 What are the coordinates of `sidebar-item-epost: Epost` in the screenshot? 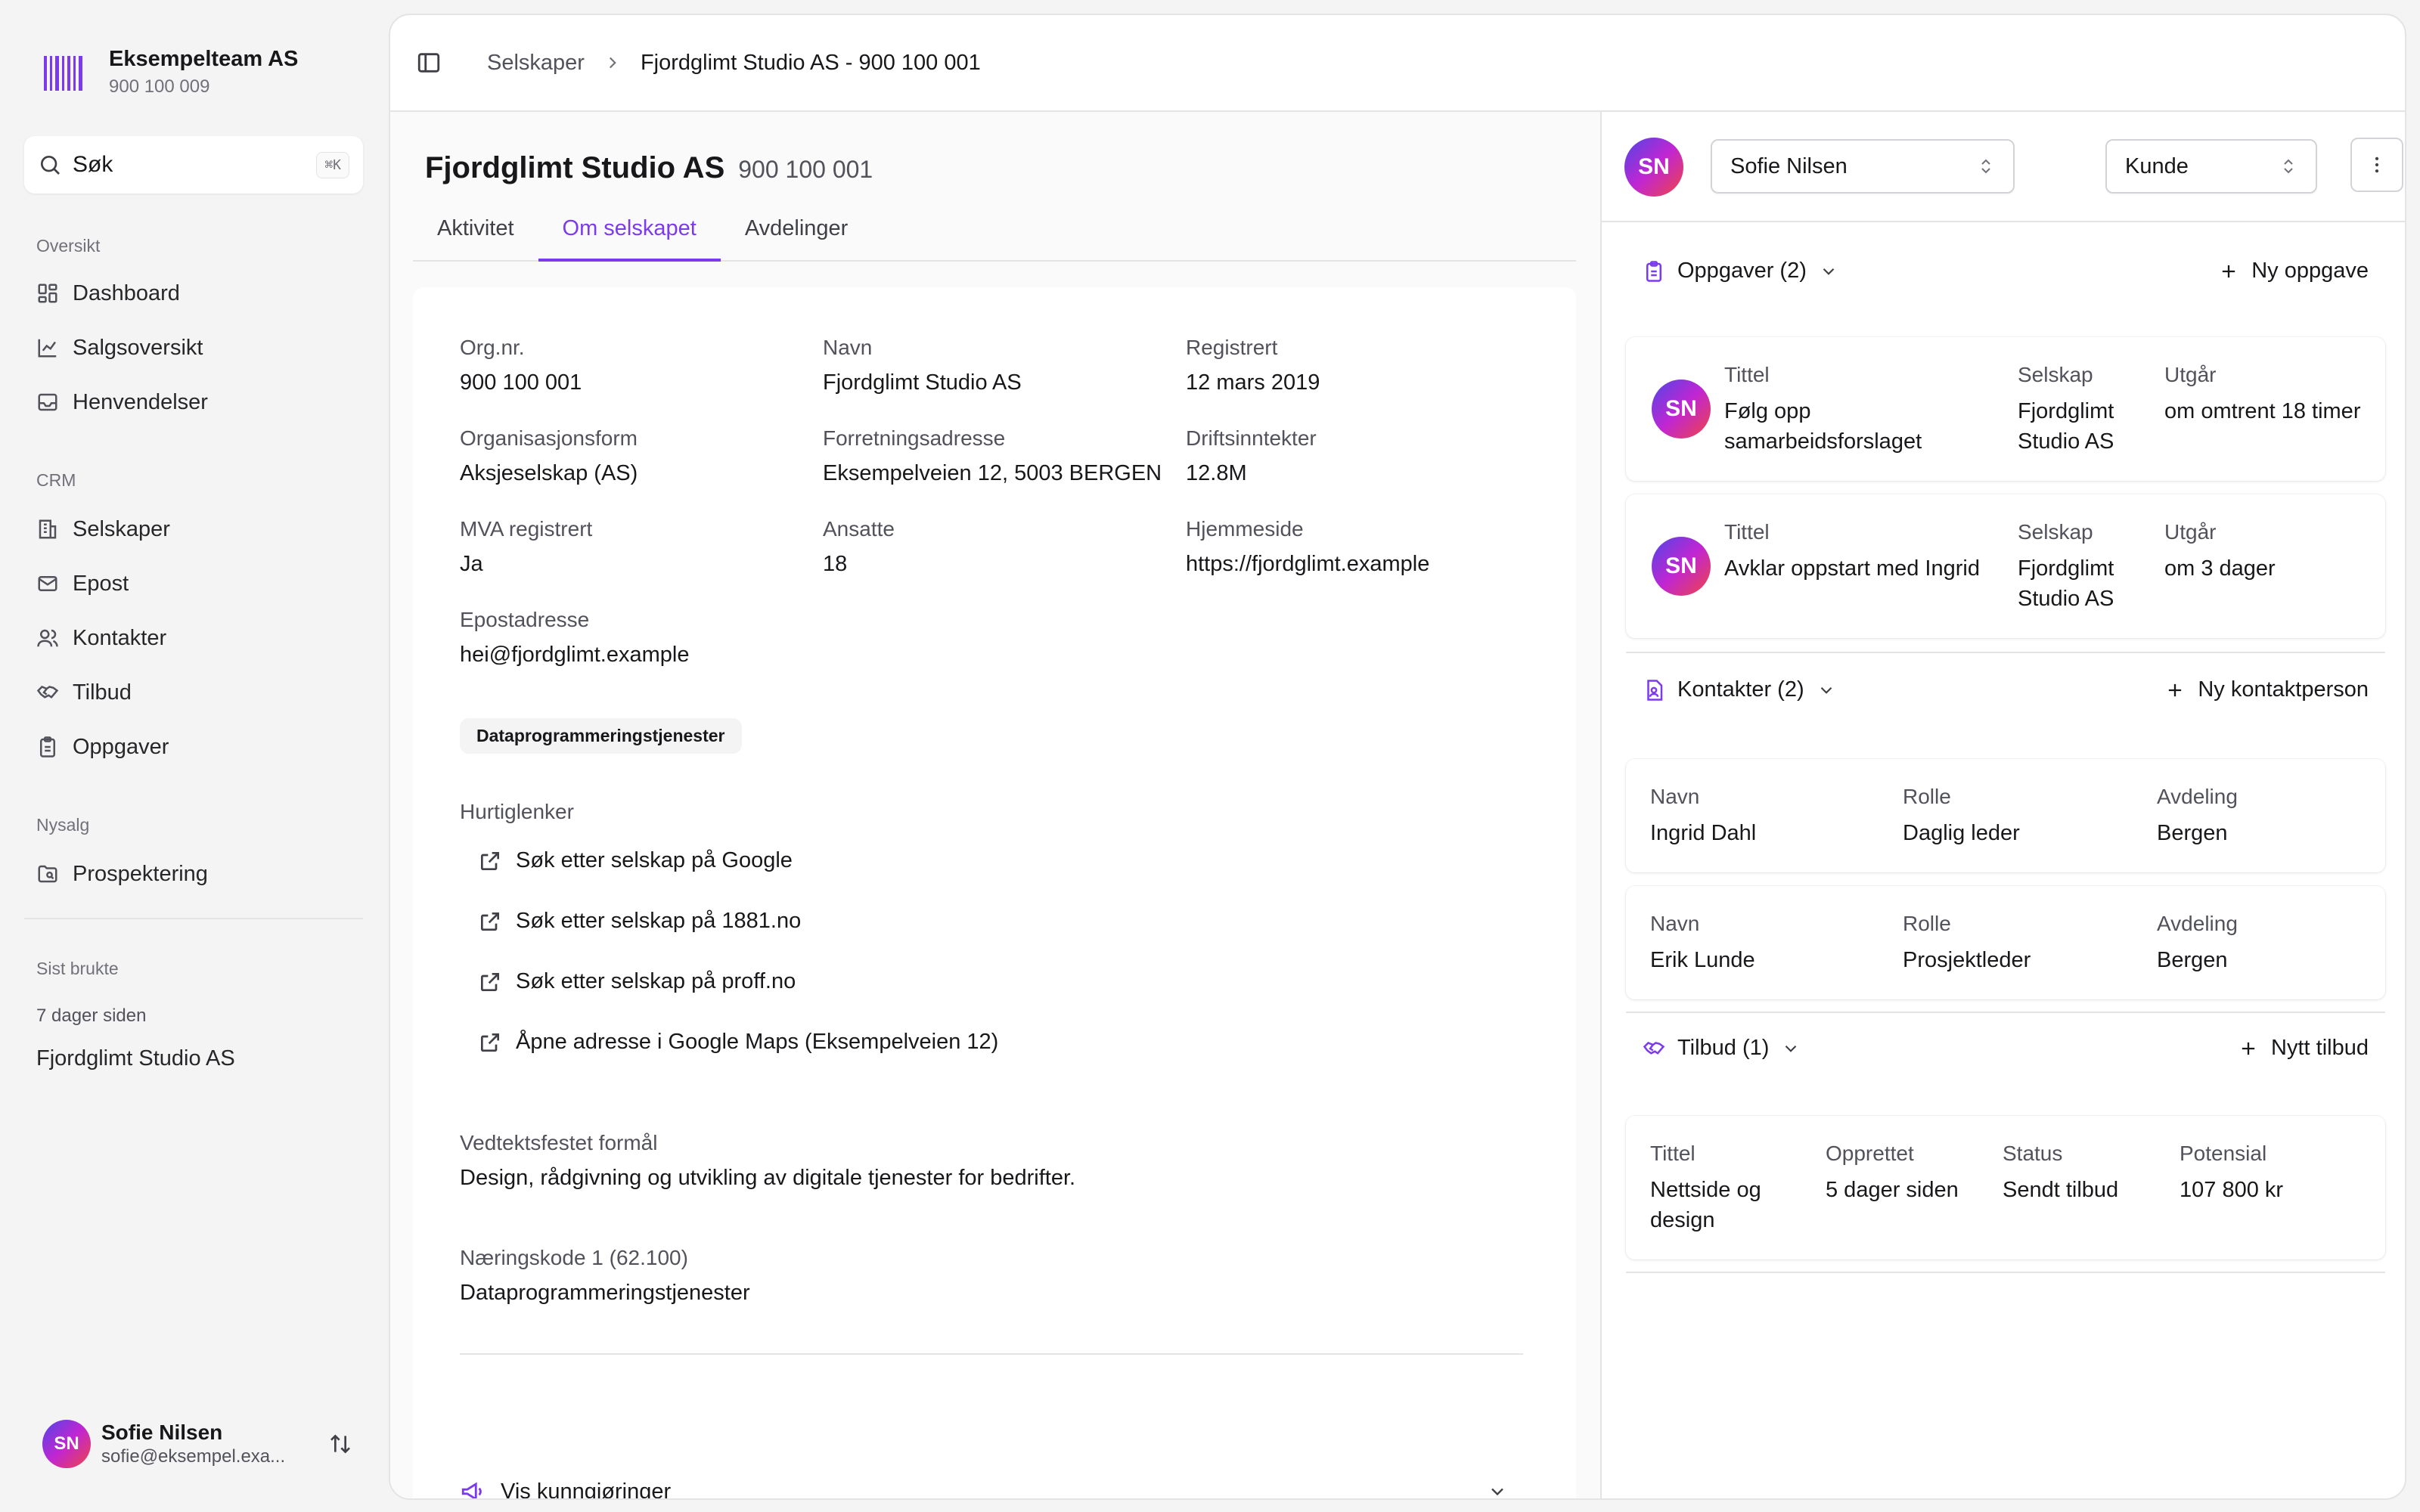 It's located at (82, 583).